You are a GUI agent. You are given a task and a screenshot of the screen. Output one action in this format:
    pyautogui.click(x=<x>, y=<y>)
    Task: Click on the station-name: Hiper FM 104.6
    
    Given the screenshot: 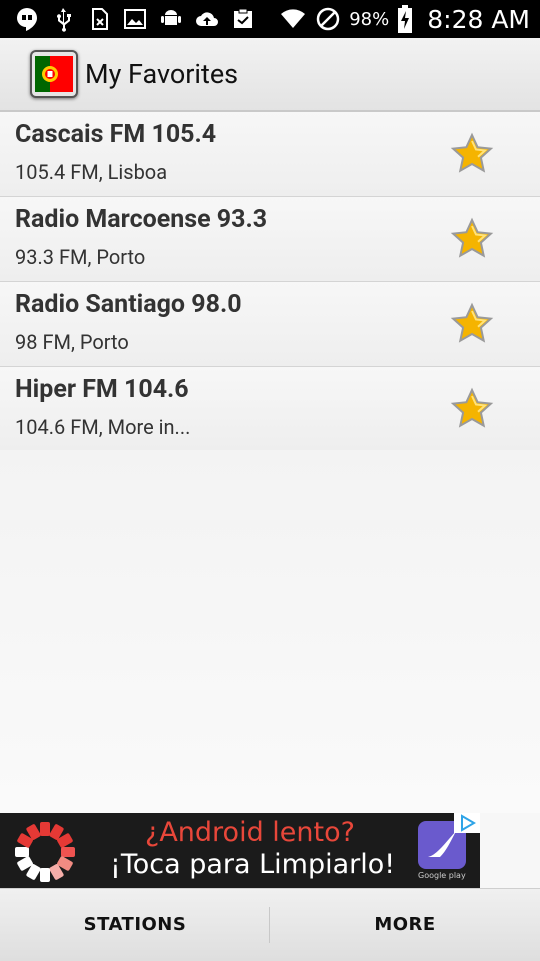 What is the action you would take?
    pyautogui.click(x=102, y=389)
    